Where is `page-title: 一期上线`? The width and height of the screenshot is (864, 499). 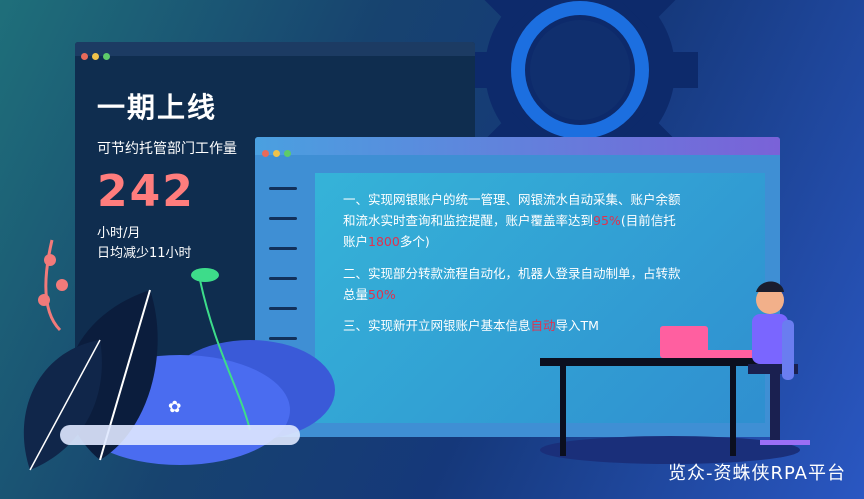
page-title: 一期上线 is located at coordinates (157, 107).